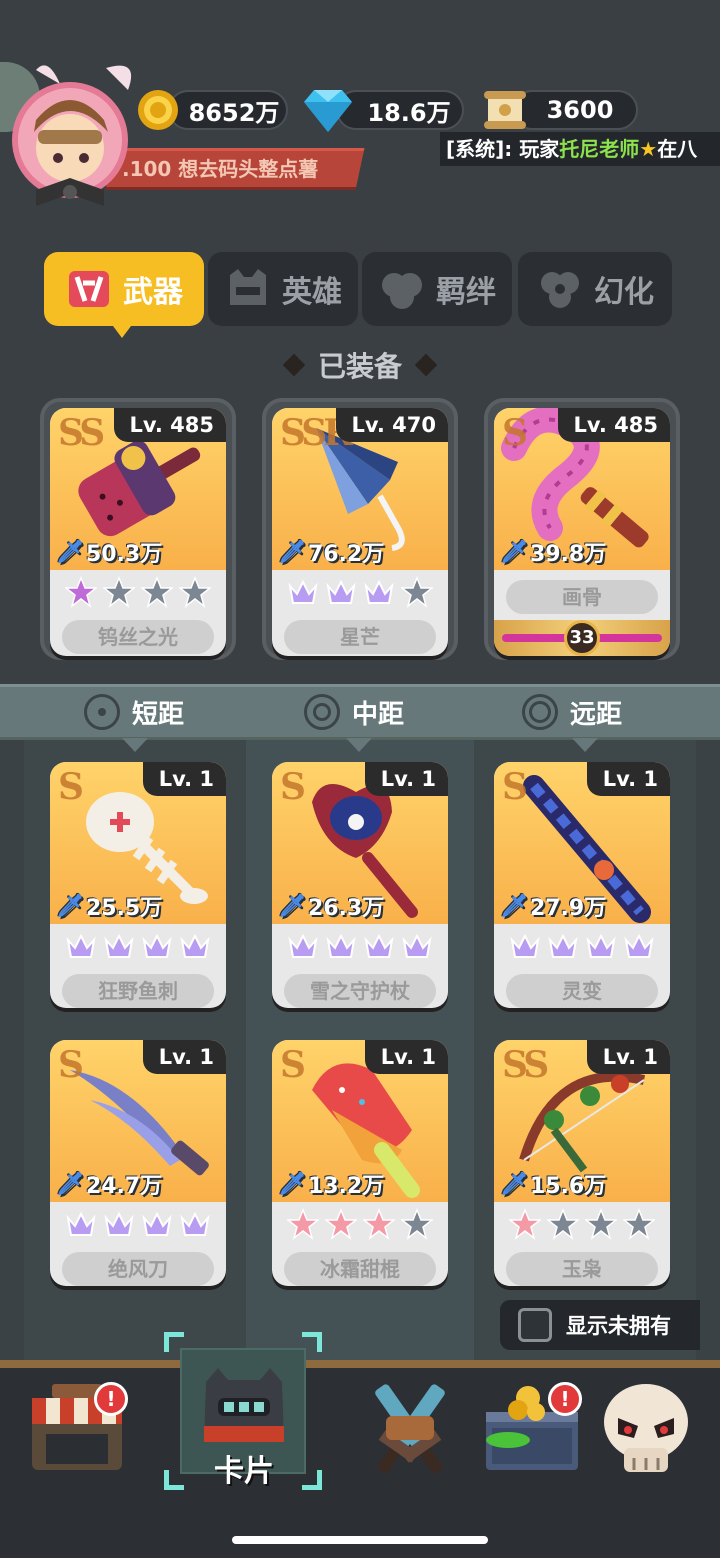 The height and width of the screenshot is (1558, 720). Describe the element at coordinates (244, 1471) in the screenshot. I see `nav-card-label: 卡片` at that location.